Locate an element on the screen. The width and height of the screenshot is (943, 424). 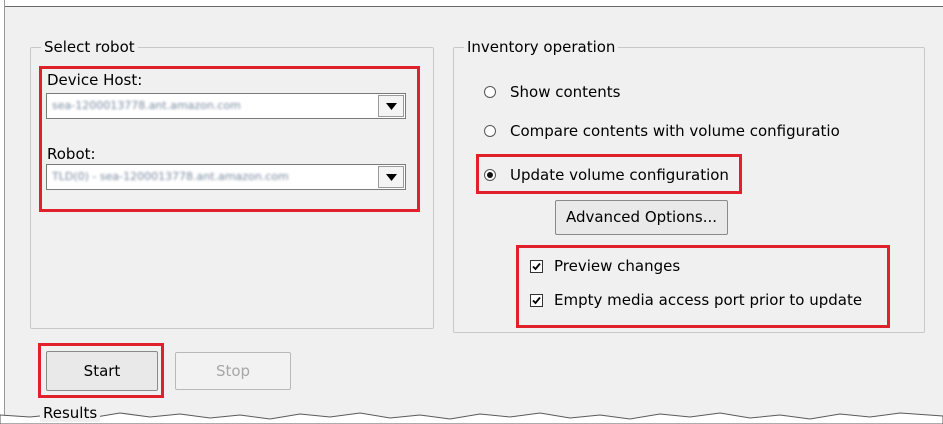
highlight-update-option is located at coordinates (609, 174).